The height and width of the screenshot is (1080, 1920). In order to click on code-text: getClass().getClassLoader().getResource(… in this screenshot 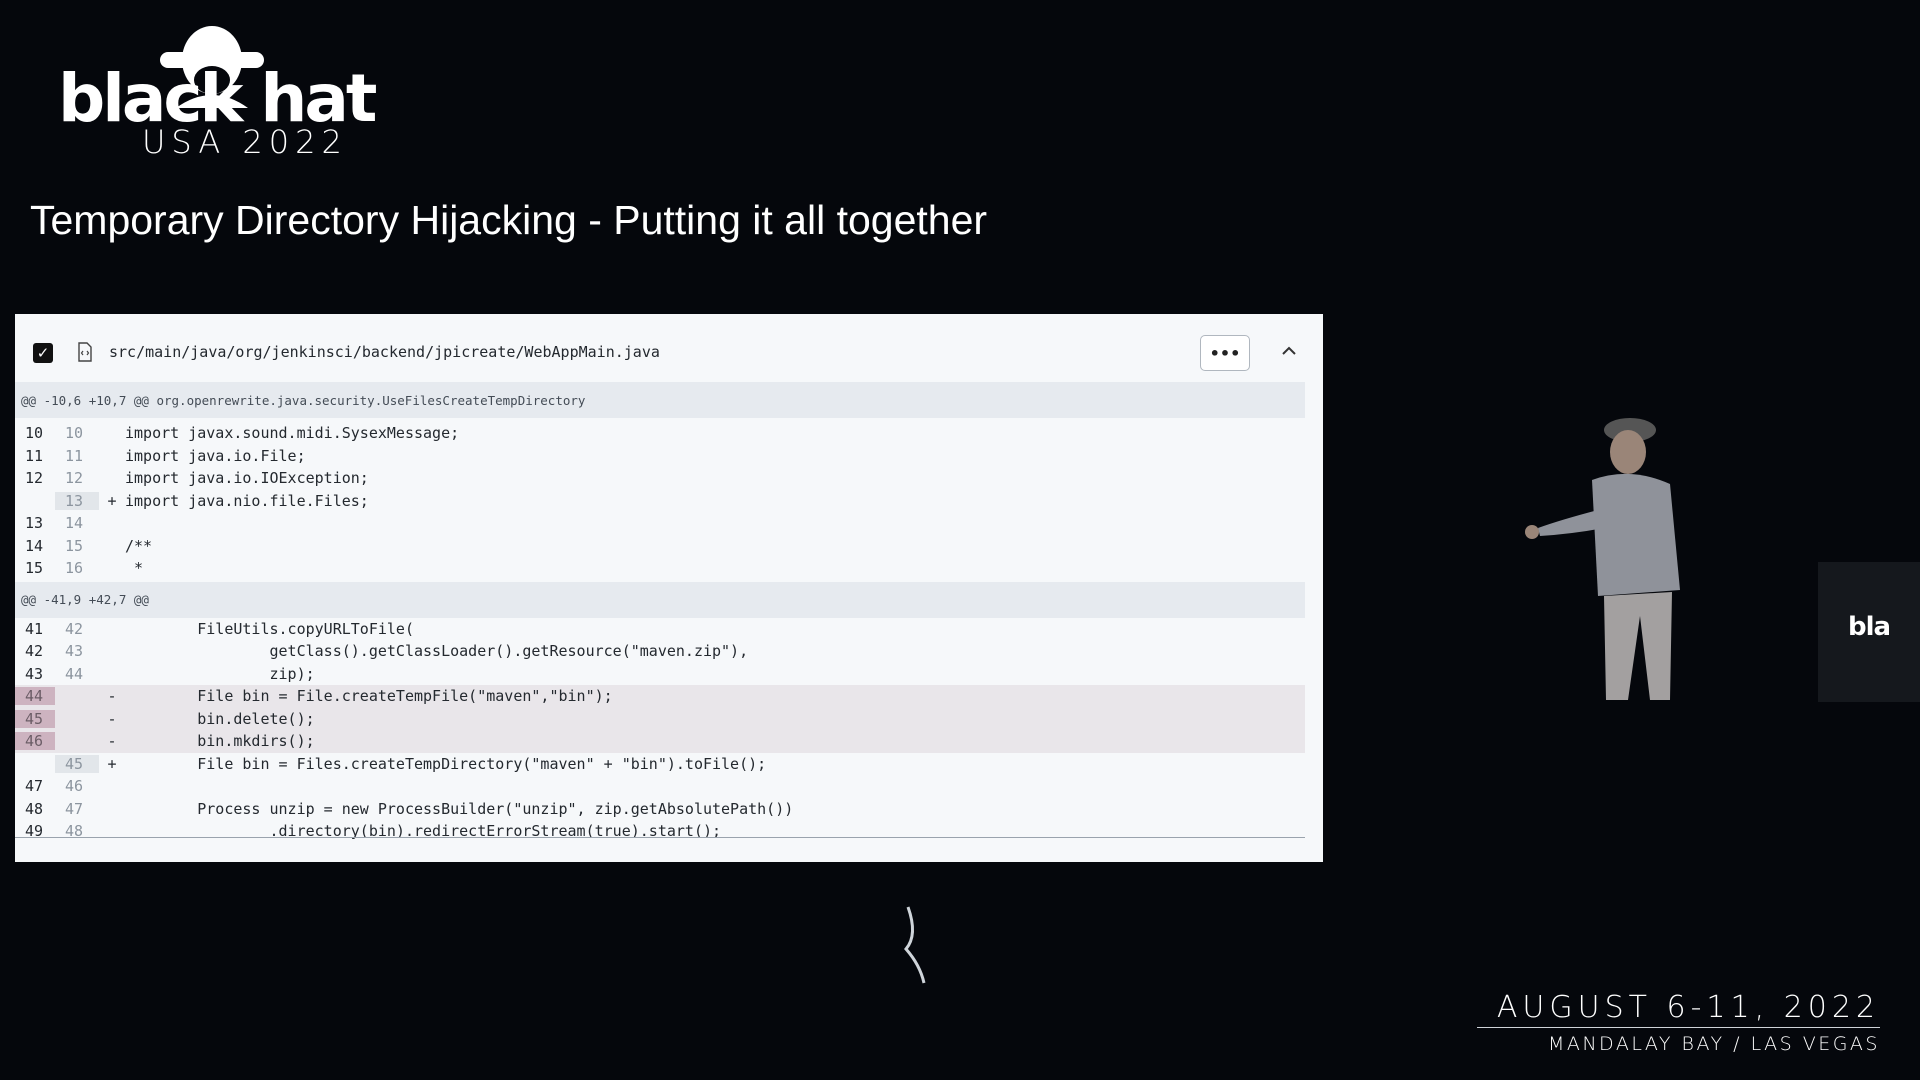, I will do `click(437, 651)`.